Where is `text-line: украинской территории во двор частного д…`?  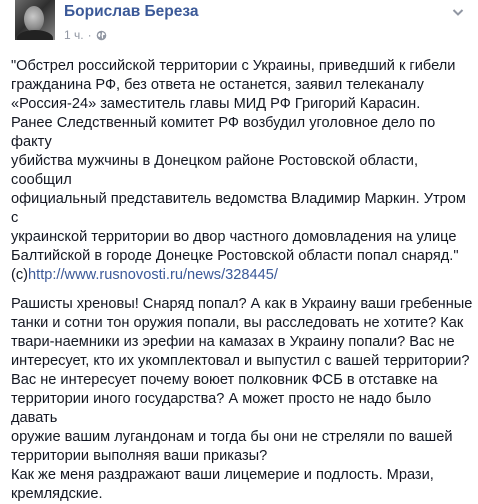
text-line: украинской территории во двор частного д… is located at coordinates (234, 237).